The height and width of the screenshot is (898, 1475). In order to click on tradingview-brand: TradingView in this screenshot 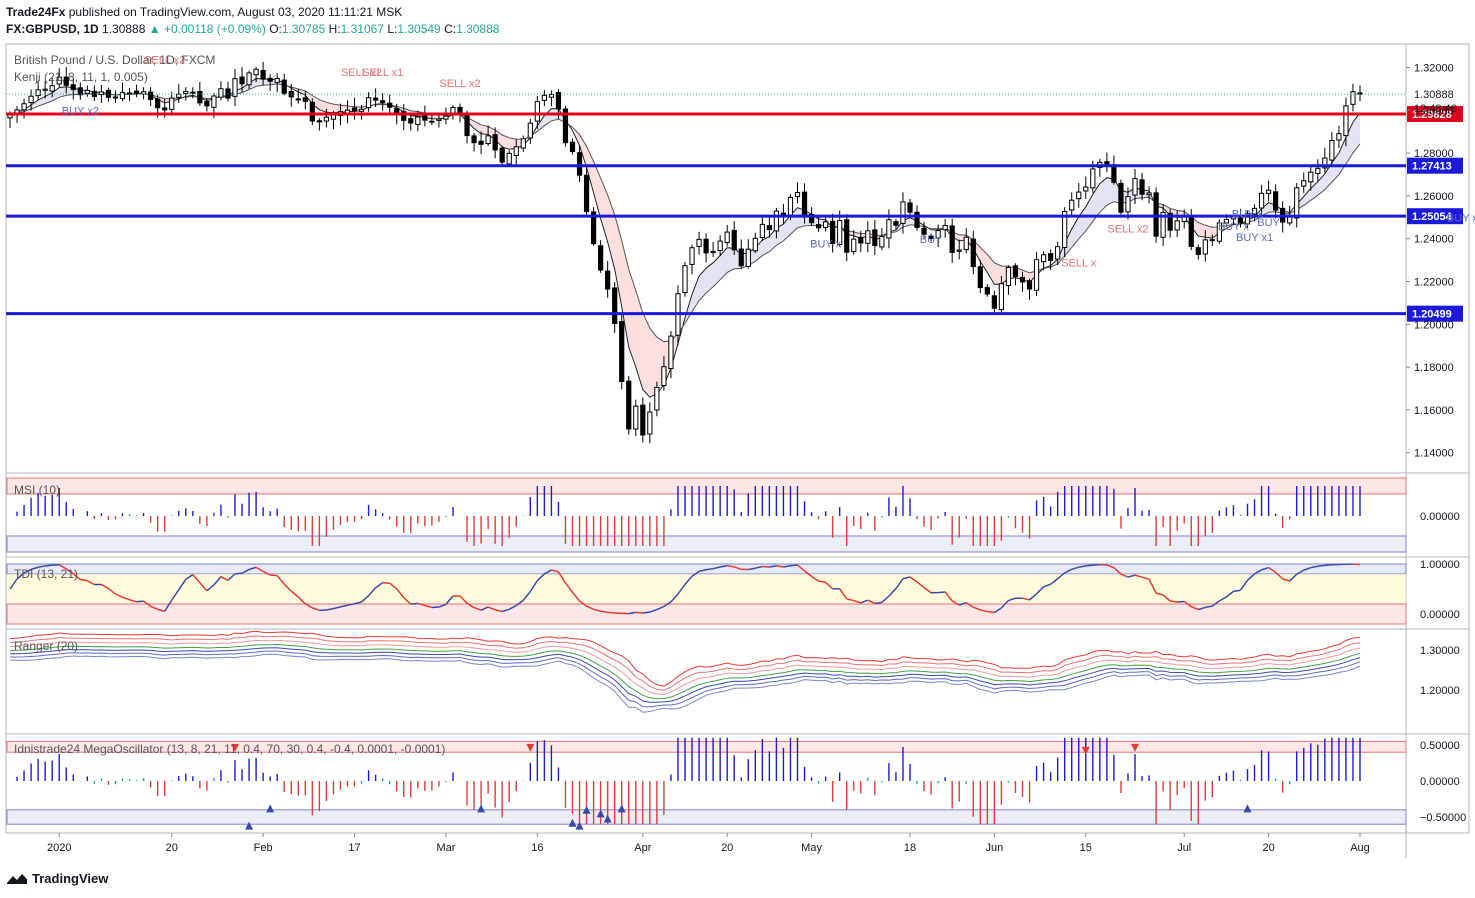, I will do `click(70, 878)`.